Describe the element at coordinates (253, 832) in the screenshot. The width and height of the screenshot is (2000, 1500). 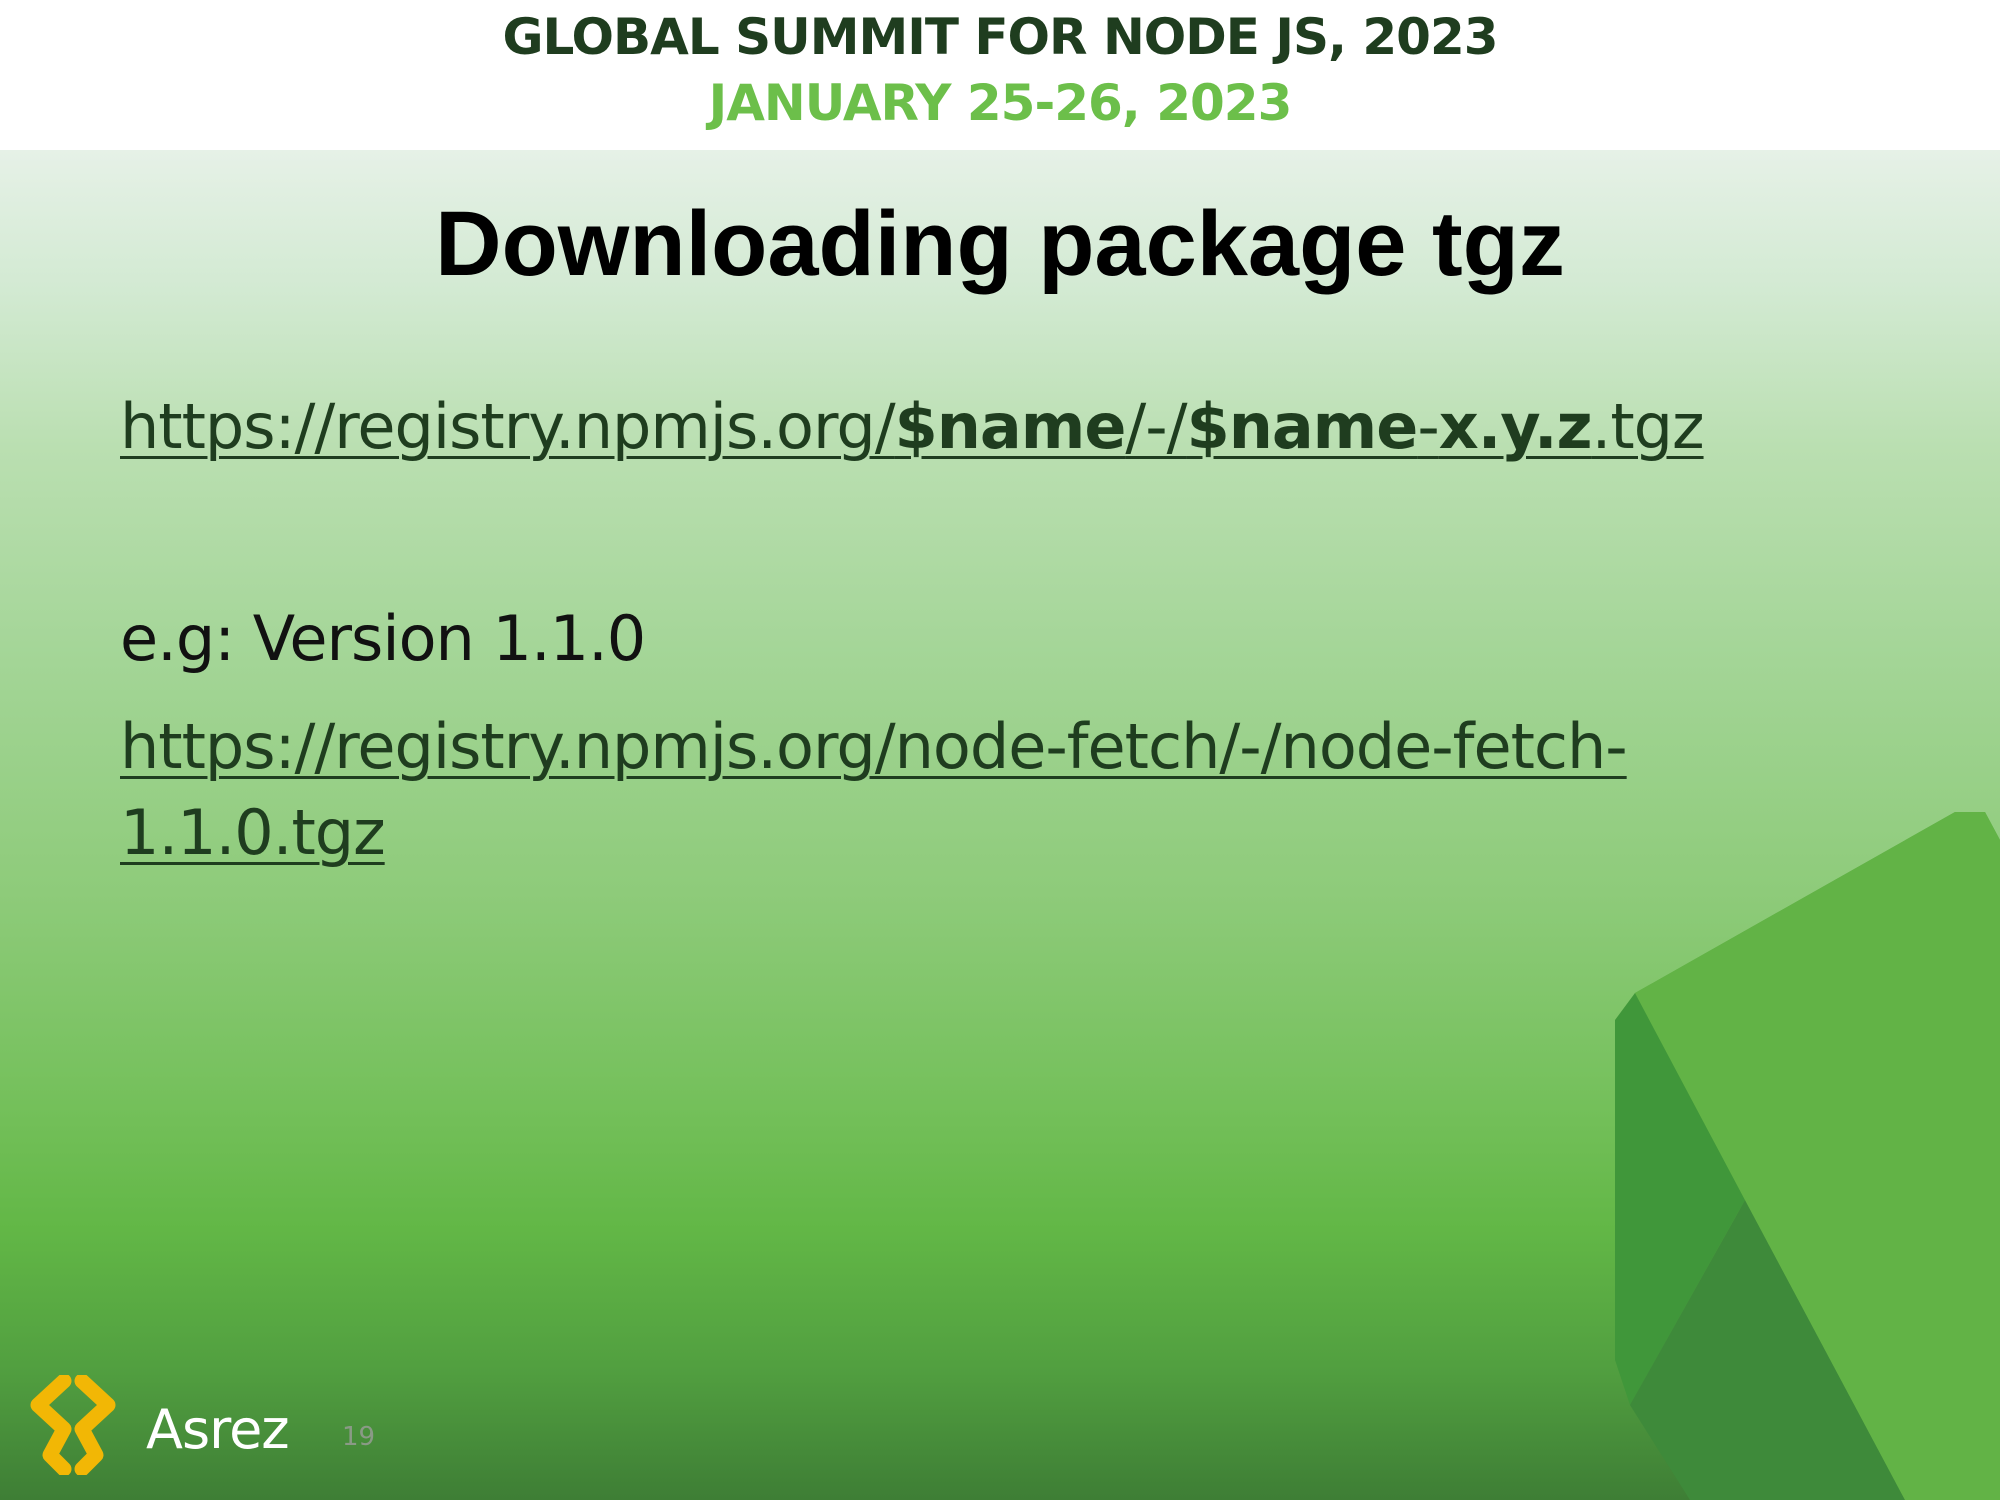
I see `example-url-link-continued: 1.1.0.tgz` at that location.